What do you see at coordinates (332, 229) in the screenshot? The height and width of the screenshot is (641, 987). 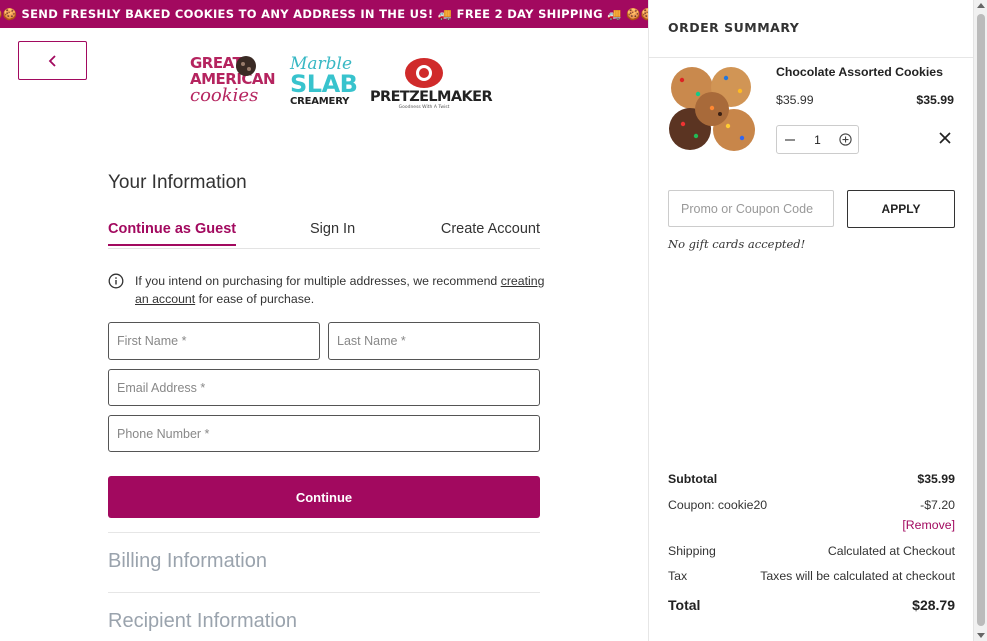 I see `tab-sign-in: Sign In` at bounding box center [332, 229].